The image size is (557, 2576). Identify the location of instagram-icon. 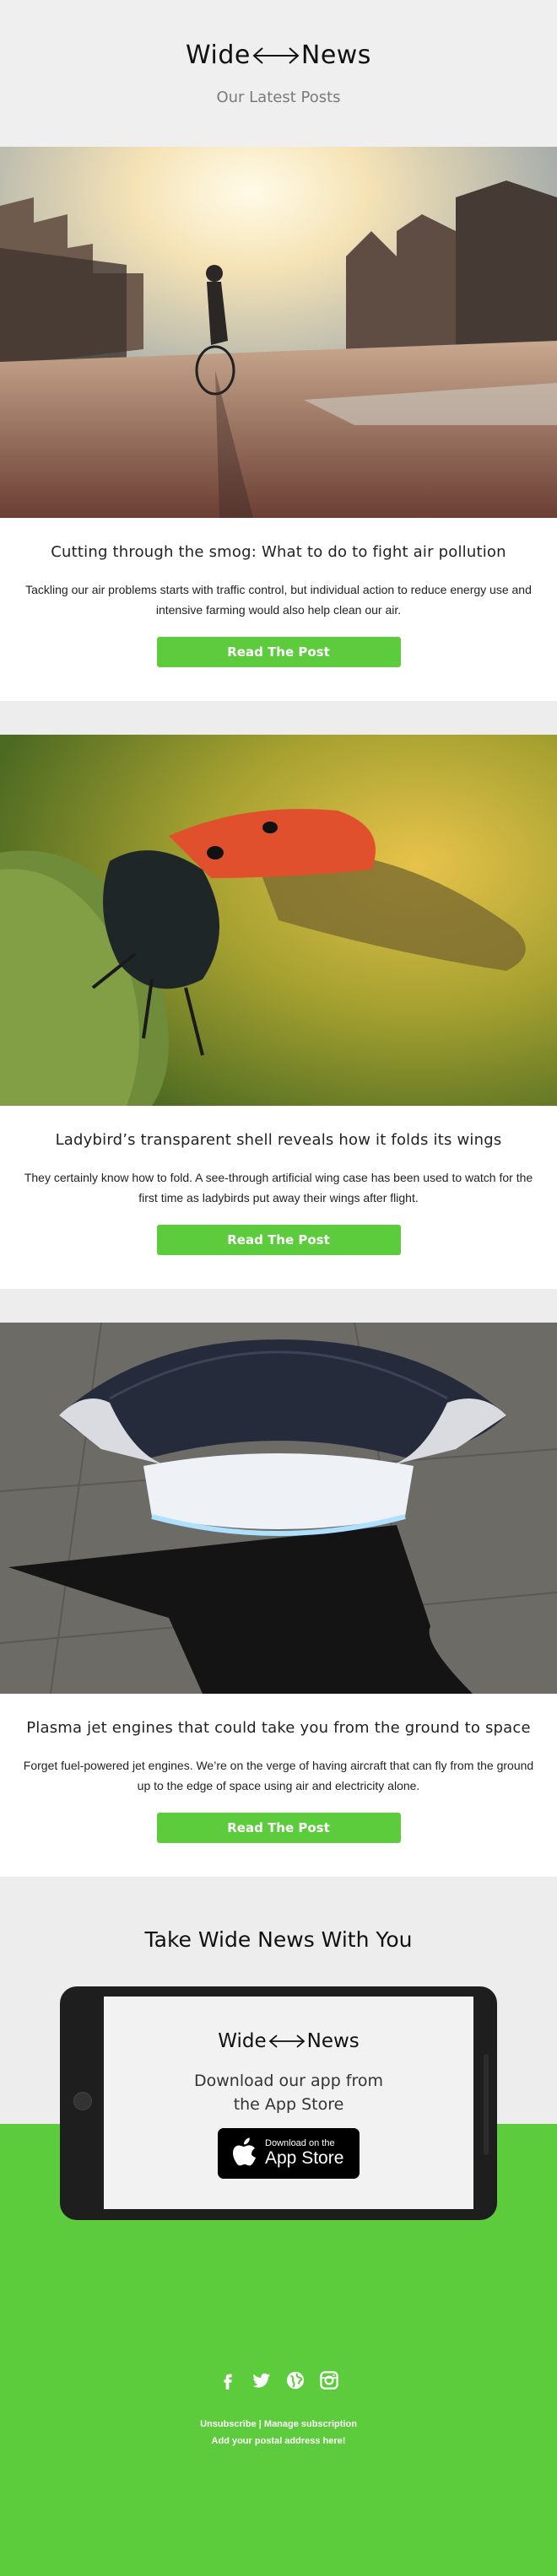
(329, 2380).